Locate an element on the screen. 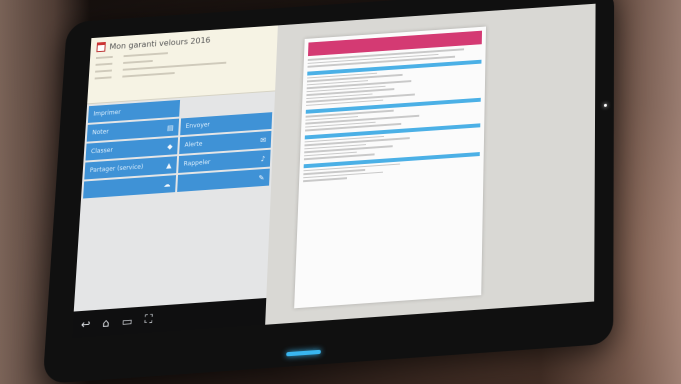  bell-icon: ♪ is located at coordinates (263, 158).